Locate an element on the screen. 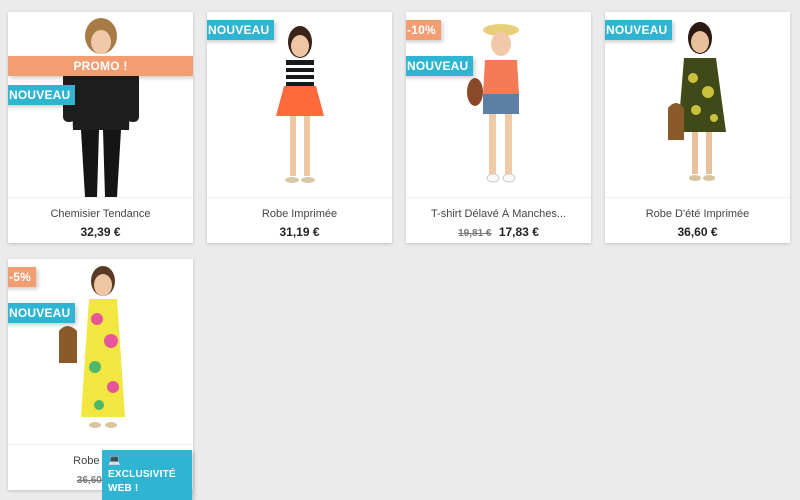 This screenshot has width=800, height=500. product-name: Chemisier Tendance is located at coordinates (100, 214).